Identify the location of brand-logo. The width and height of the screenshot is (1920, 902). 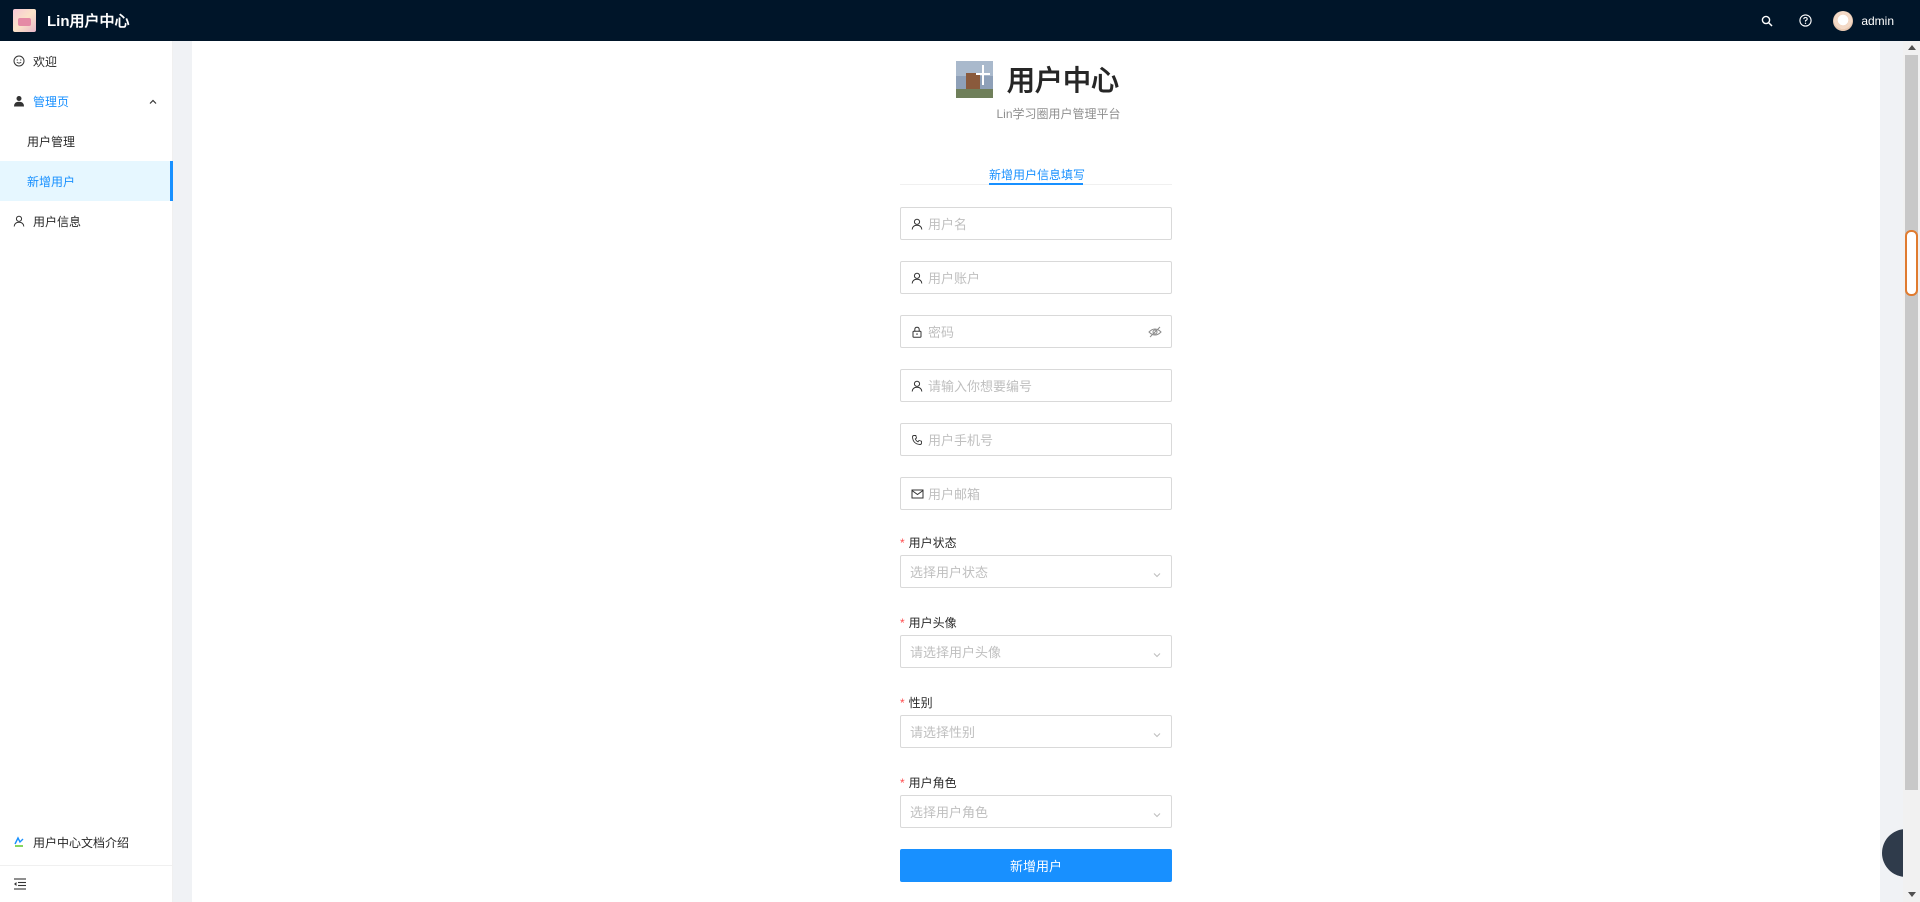
(974, 79).